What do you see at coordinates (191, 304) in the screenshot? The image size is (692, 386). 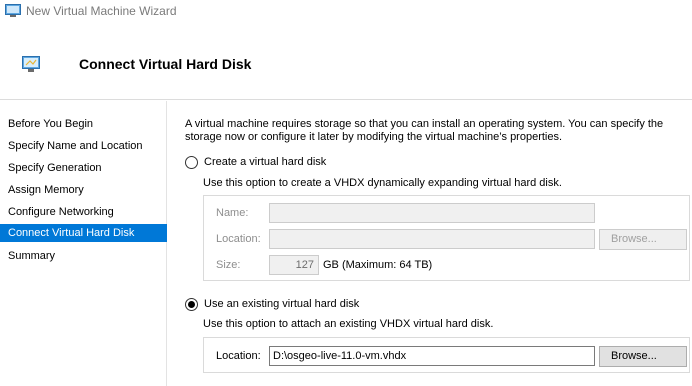 I see `existing-vhd-radio` at bounding box center [191, 304].